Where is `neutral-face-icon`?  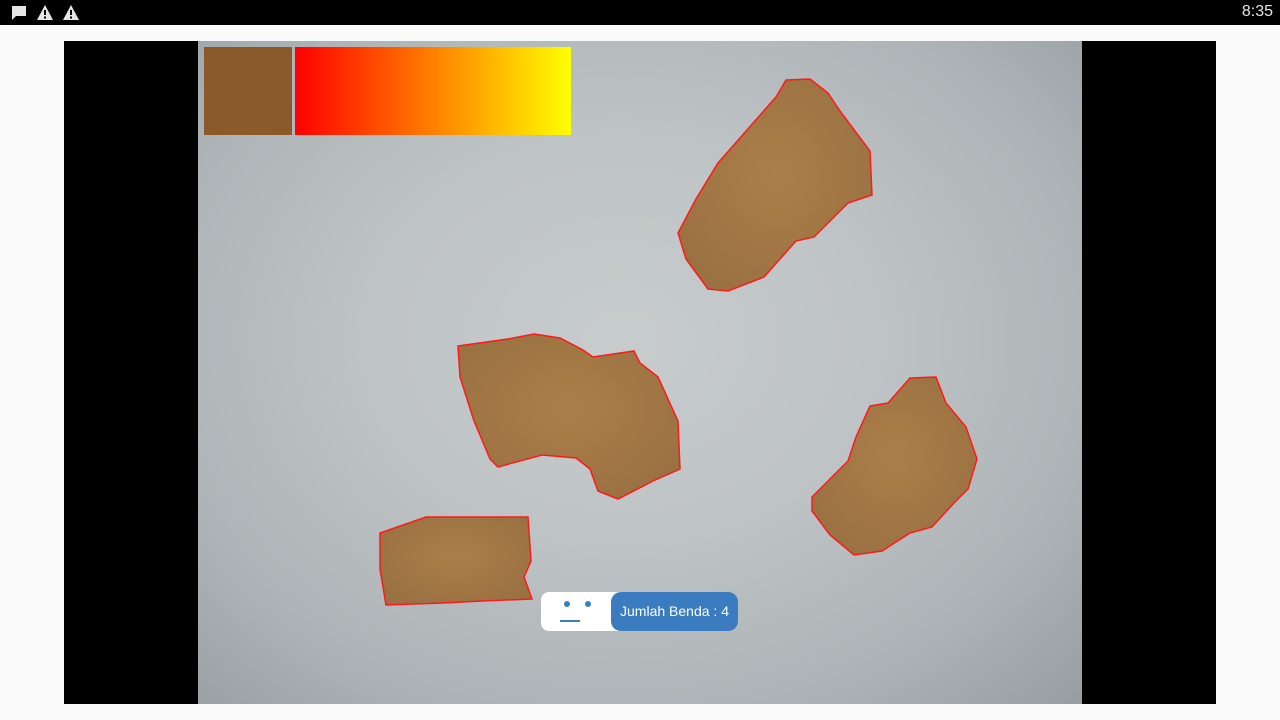
neutral-face-icon is located at coordinates (575, 611).